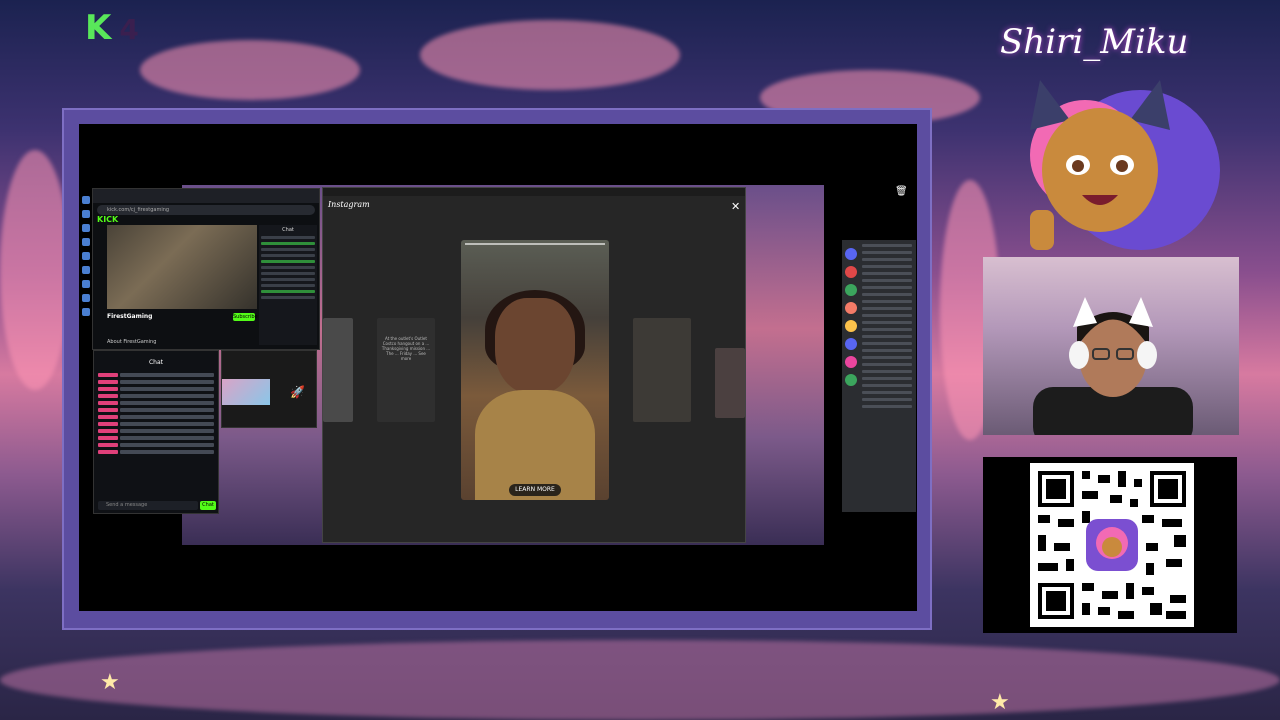 The height and width of the screenshot is (720, 1280). I want to click on desktop-icons, so click(86, 350).